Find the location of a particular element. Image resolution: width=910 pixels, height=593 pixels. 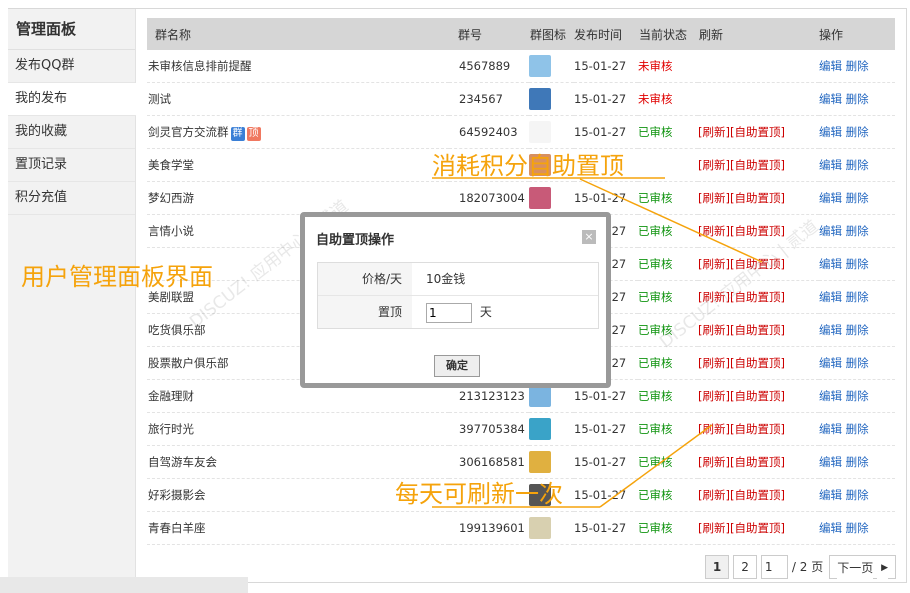

col-header-refresh: 刷新 is located at coordinates (758, 34).